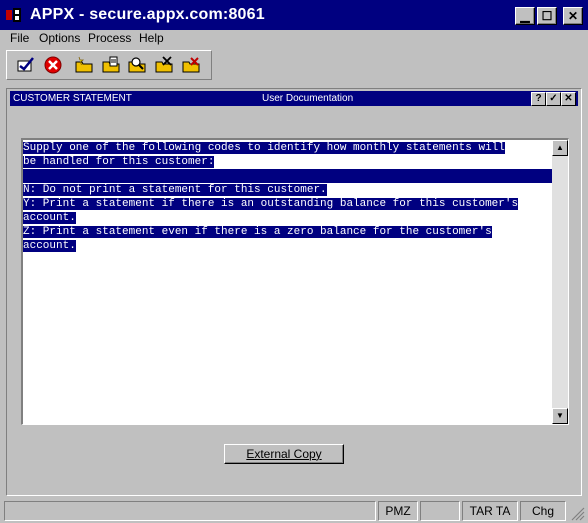 This screenshot has height=523, width=588. Describe the element at coordinates (284, 454) in the screenshot. I see `external-copy-button: External Copy` at that location.